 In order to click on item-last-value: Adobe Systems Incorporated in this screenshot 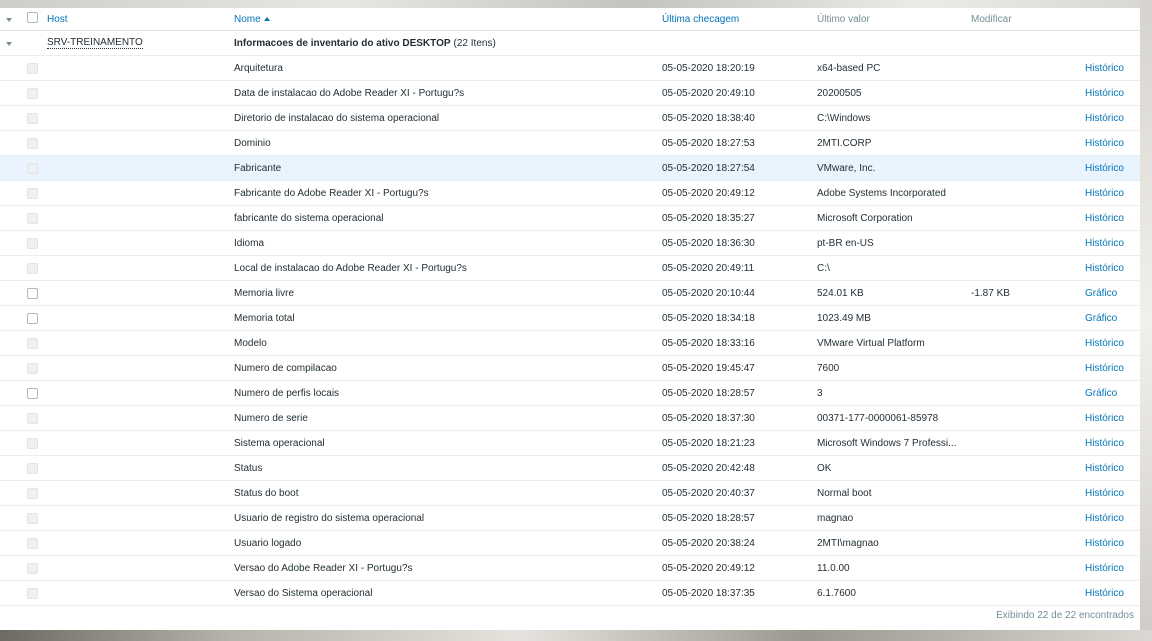, I will do `click(881, 193)`.